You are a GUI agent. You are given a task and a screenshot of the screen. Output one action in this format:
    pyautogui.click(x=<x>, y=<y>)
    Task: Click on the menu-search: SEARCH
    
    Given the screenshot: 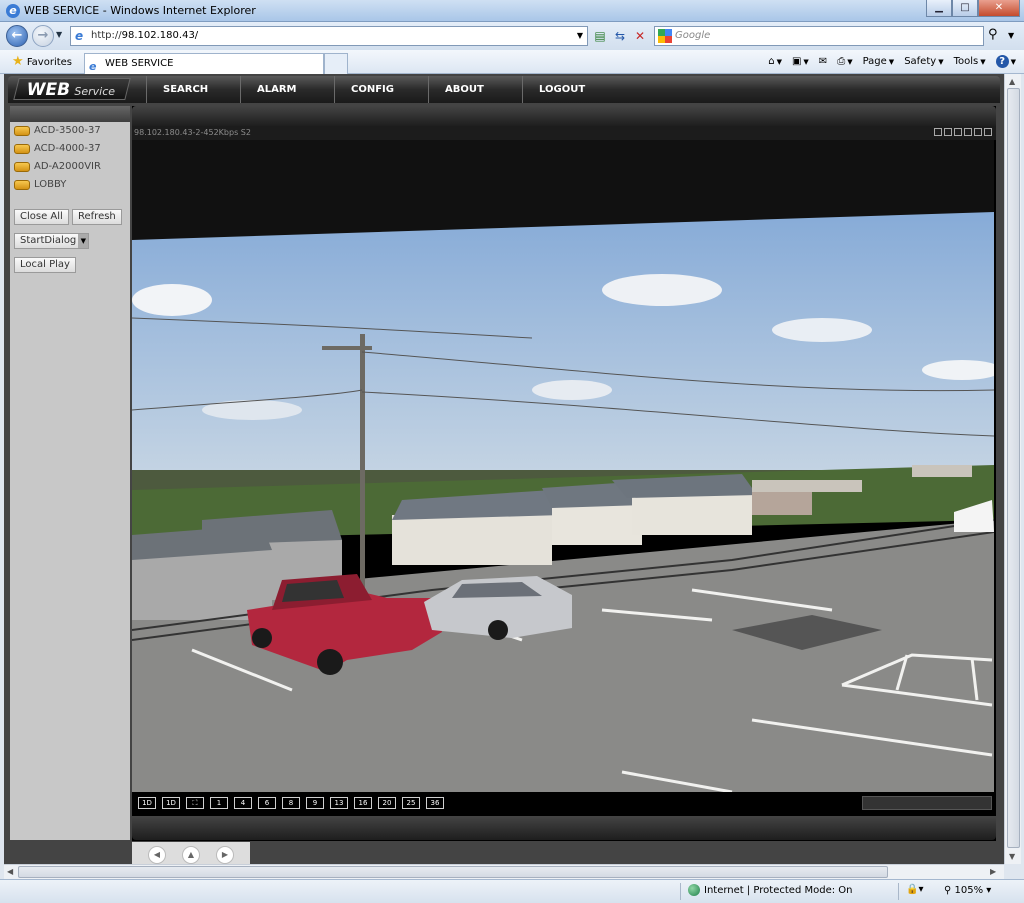 What is the action you would take?
    pyautogui.click(x=193, y=89)
    